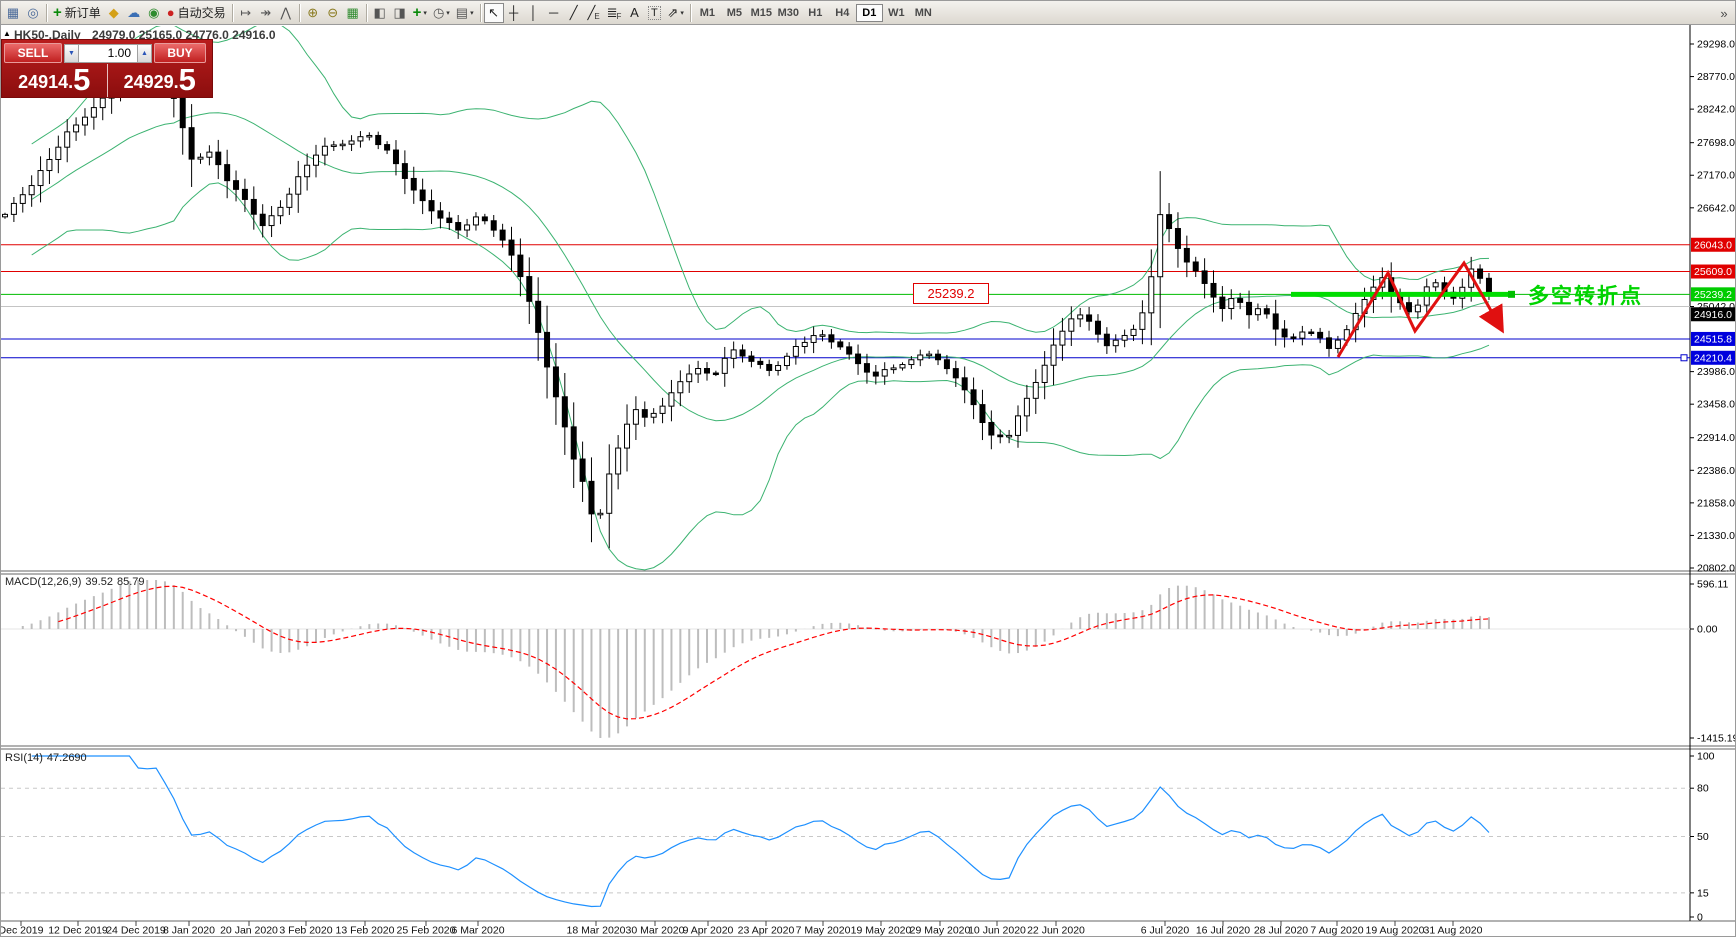  What do you see at coordinates (707, 13) in the screenshot?
I see `timeframe-m1: M1` at bounding box center [707, 13].